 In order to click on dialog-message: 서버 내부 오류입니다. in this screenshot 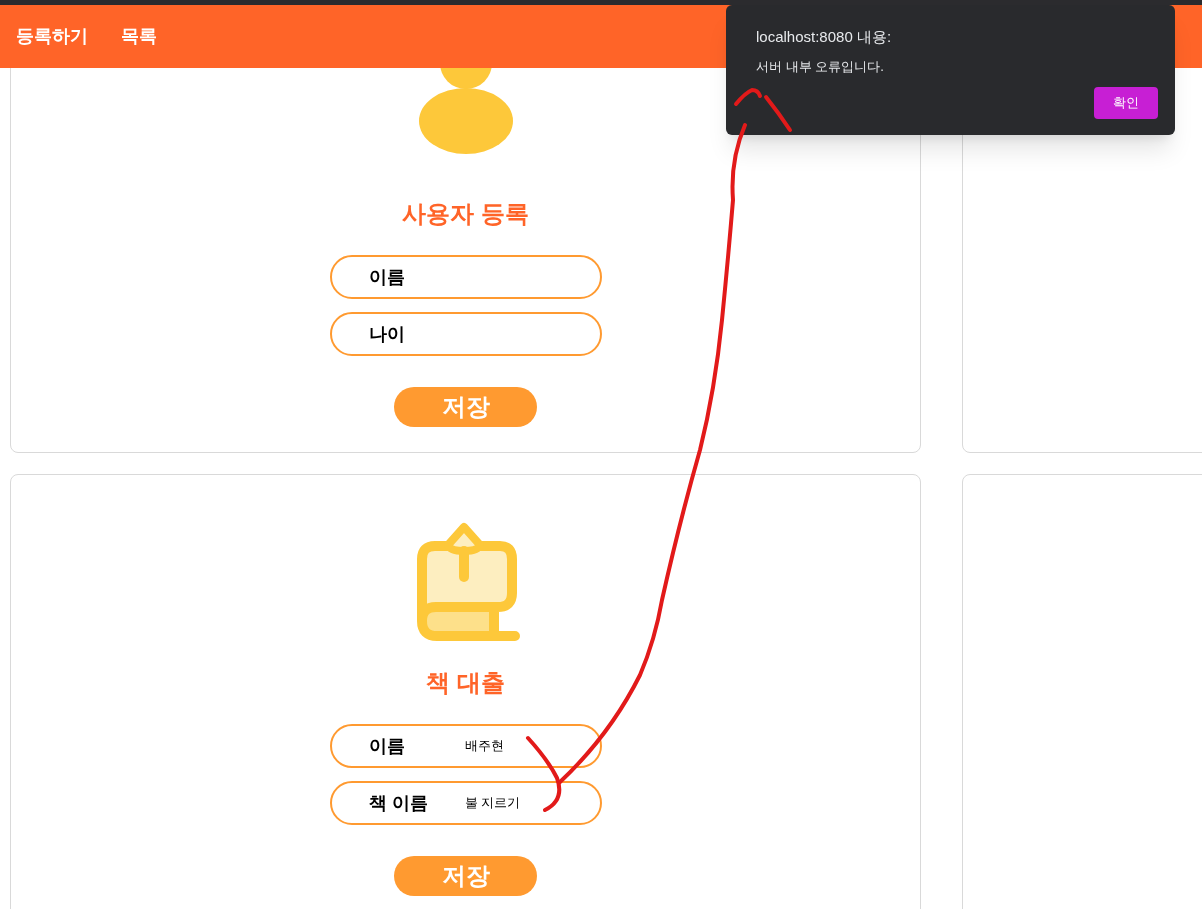, I will do `click(820, 66)`.